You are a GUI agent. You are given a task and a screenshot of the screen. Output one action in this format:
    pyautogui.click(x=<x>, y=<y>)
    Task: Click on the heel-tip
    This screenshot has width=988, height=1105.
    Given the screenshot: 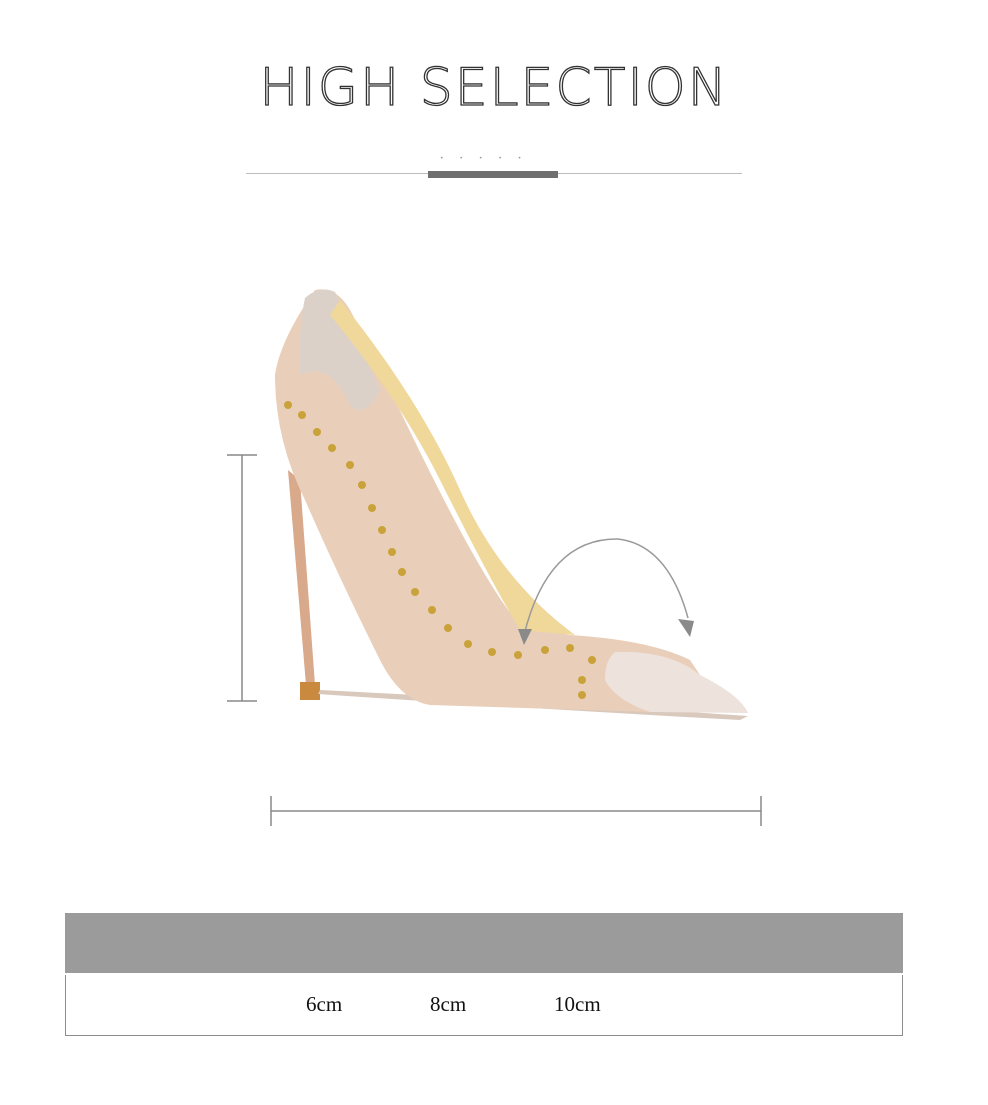 What is the action you would take?
    pyautogui.click(x=310, y=691)
    